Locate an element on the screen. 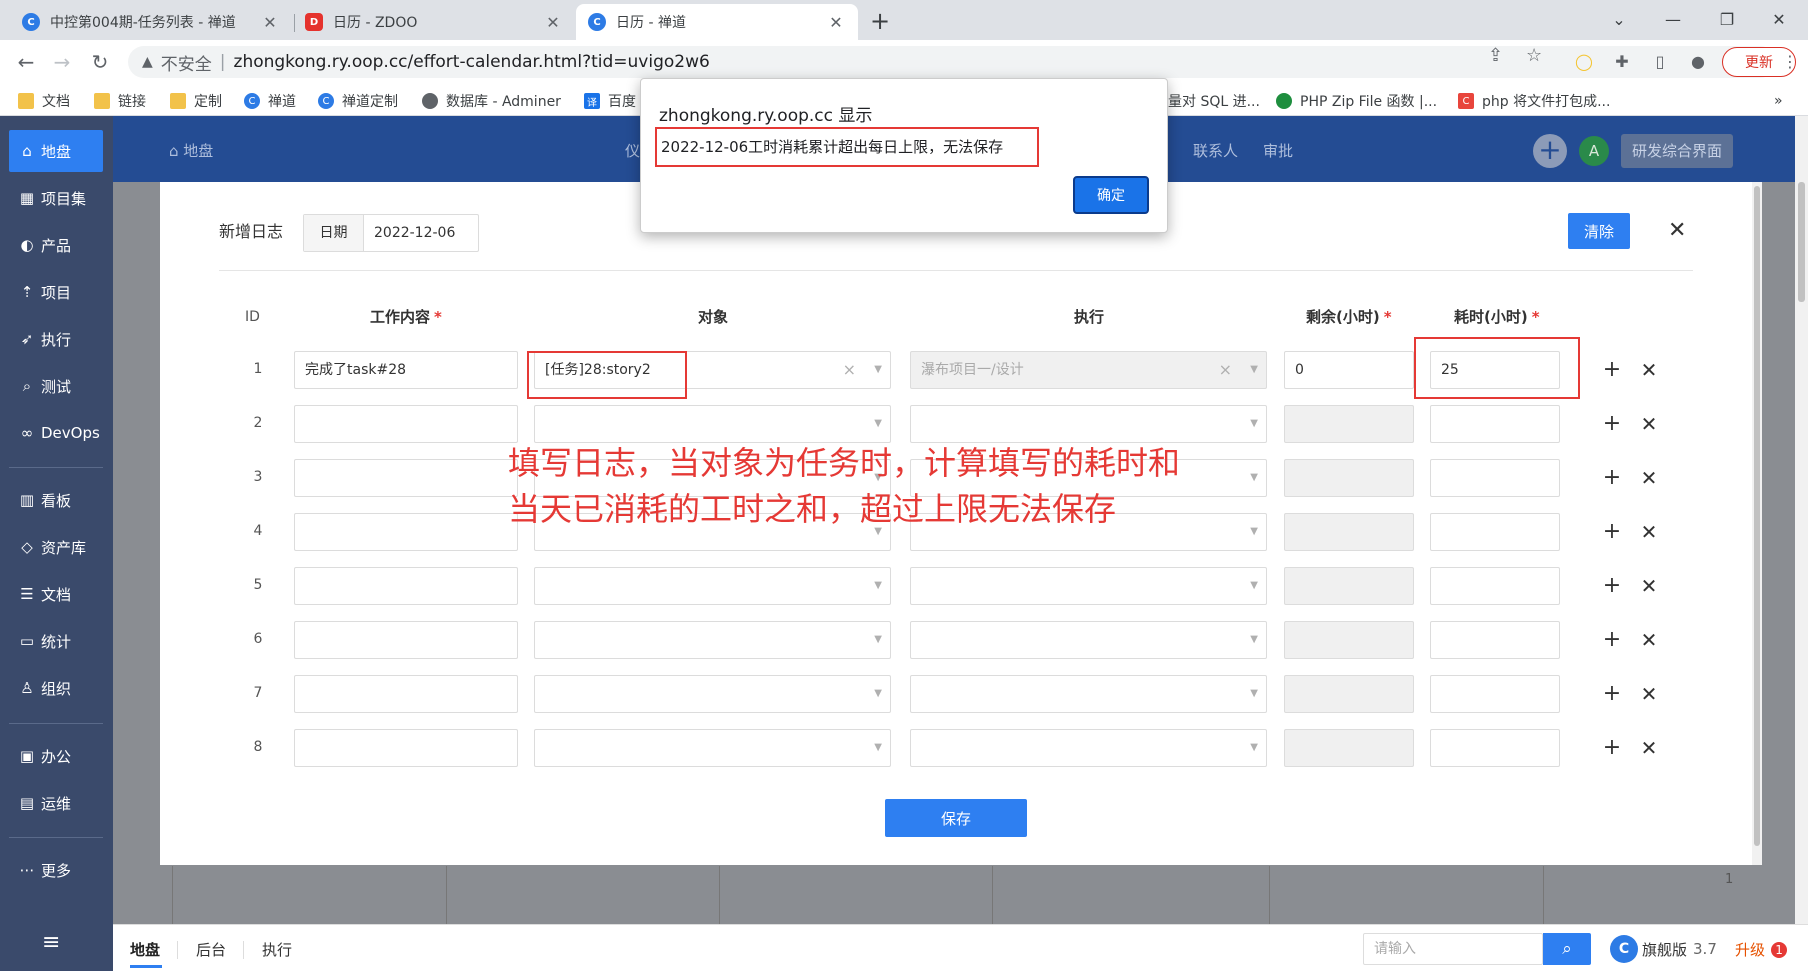 Image resolution: width=1808 pixels, height=971 pixels. close-window-icon: ✕ is located at coordinates (1779, 20).